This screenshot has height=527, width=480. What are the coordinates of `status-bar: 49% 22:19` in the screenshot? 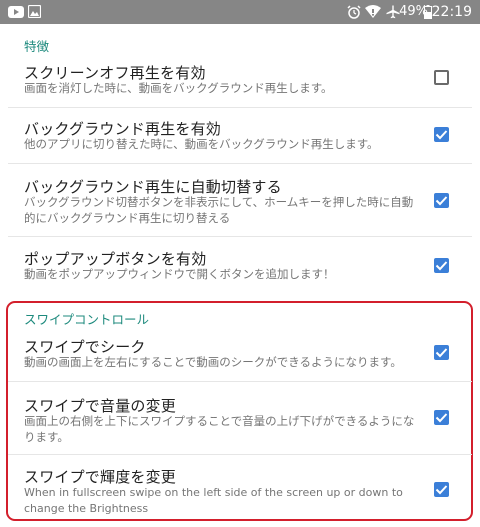 It's located at (240, 12).